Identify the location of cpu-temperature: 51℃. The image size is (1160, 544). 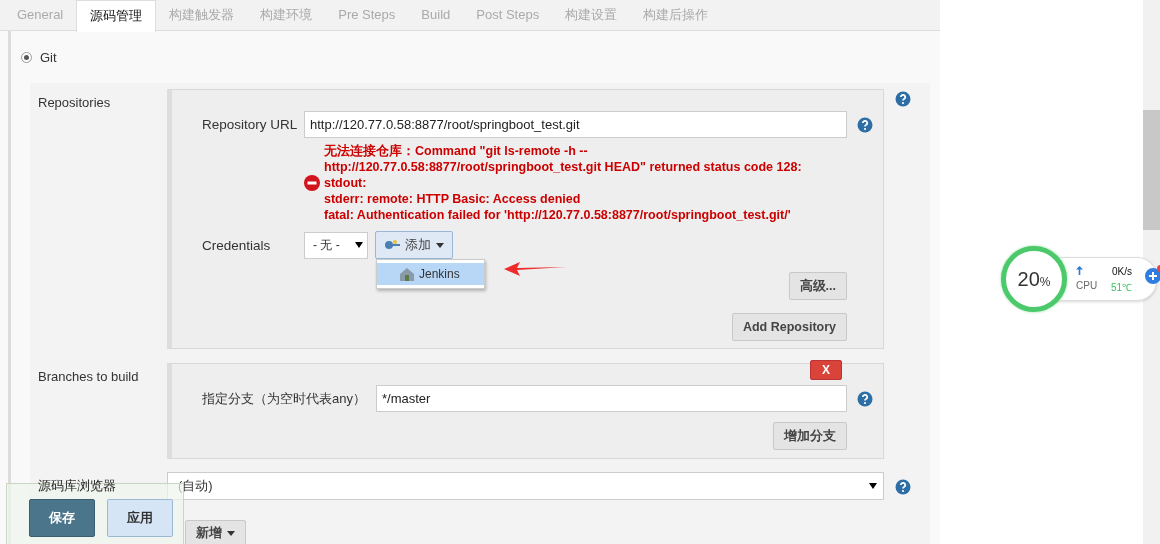
(1121, 287).